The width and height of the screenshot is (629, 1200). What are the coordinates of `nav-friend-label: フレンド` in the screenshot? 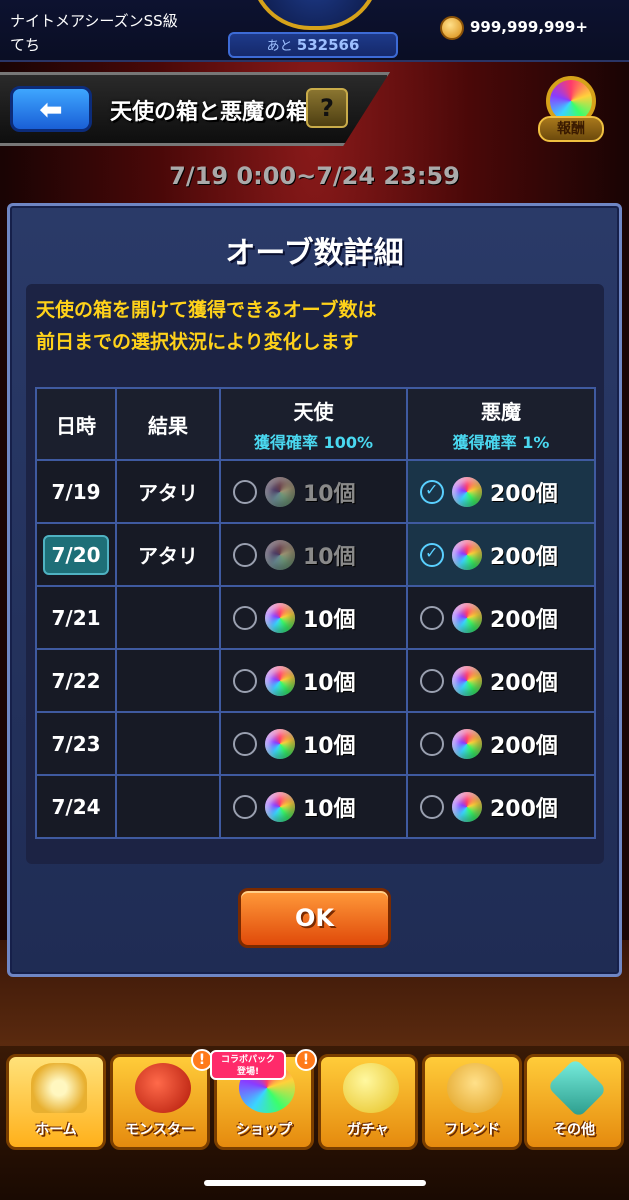 It's located at (472, 1130).